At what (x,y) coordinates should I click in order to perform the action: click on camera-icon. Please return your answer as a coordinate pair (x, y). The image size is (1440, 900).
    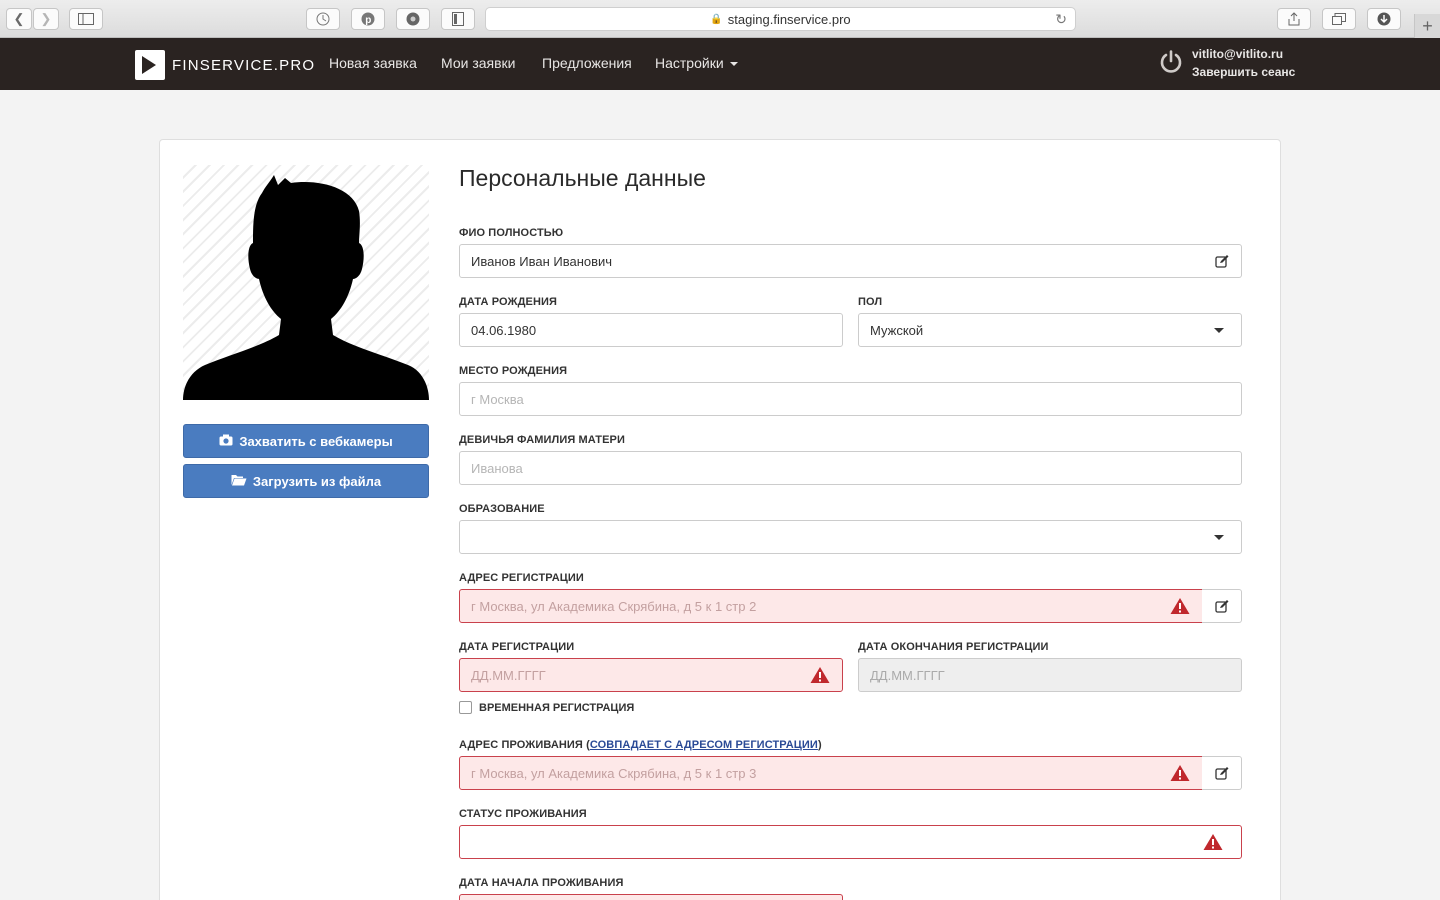
    Looking at the image, I should click on (226, 441).